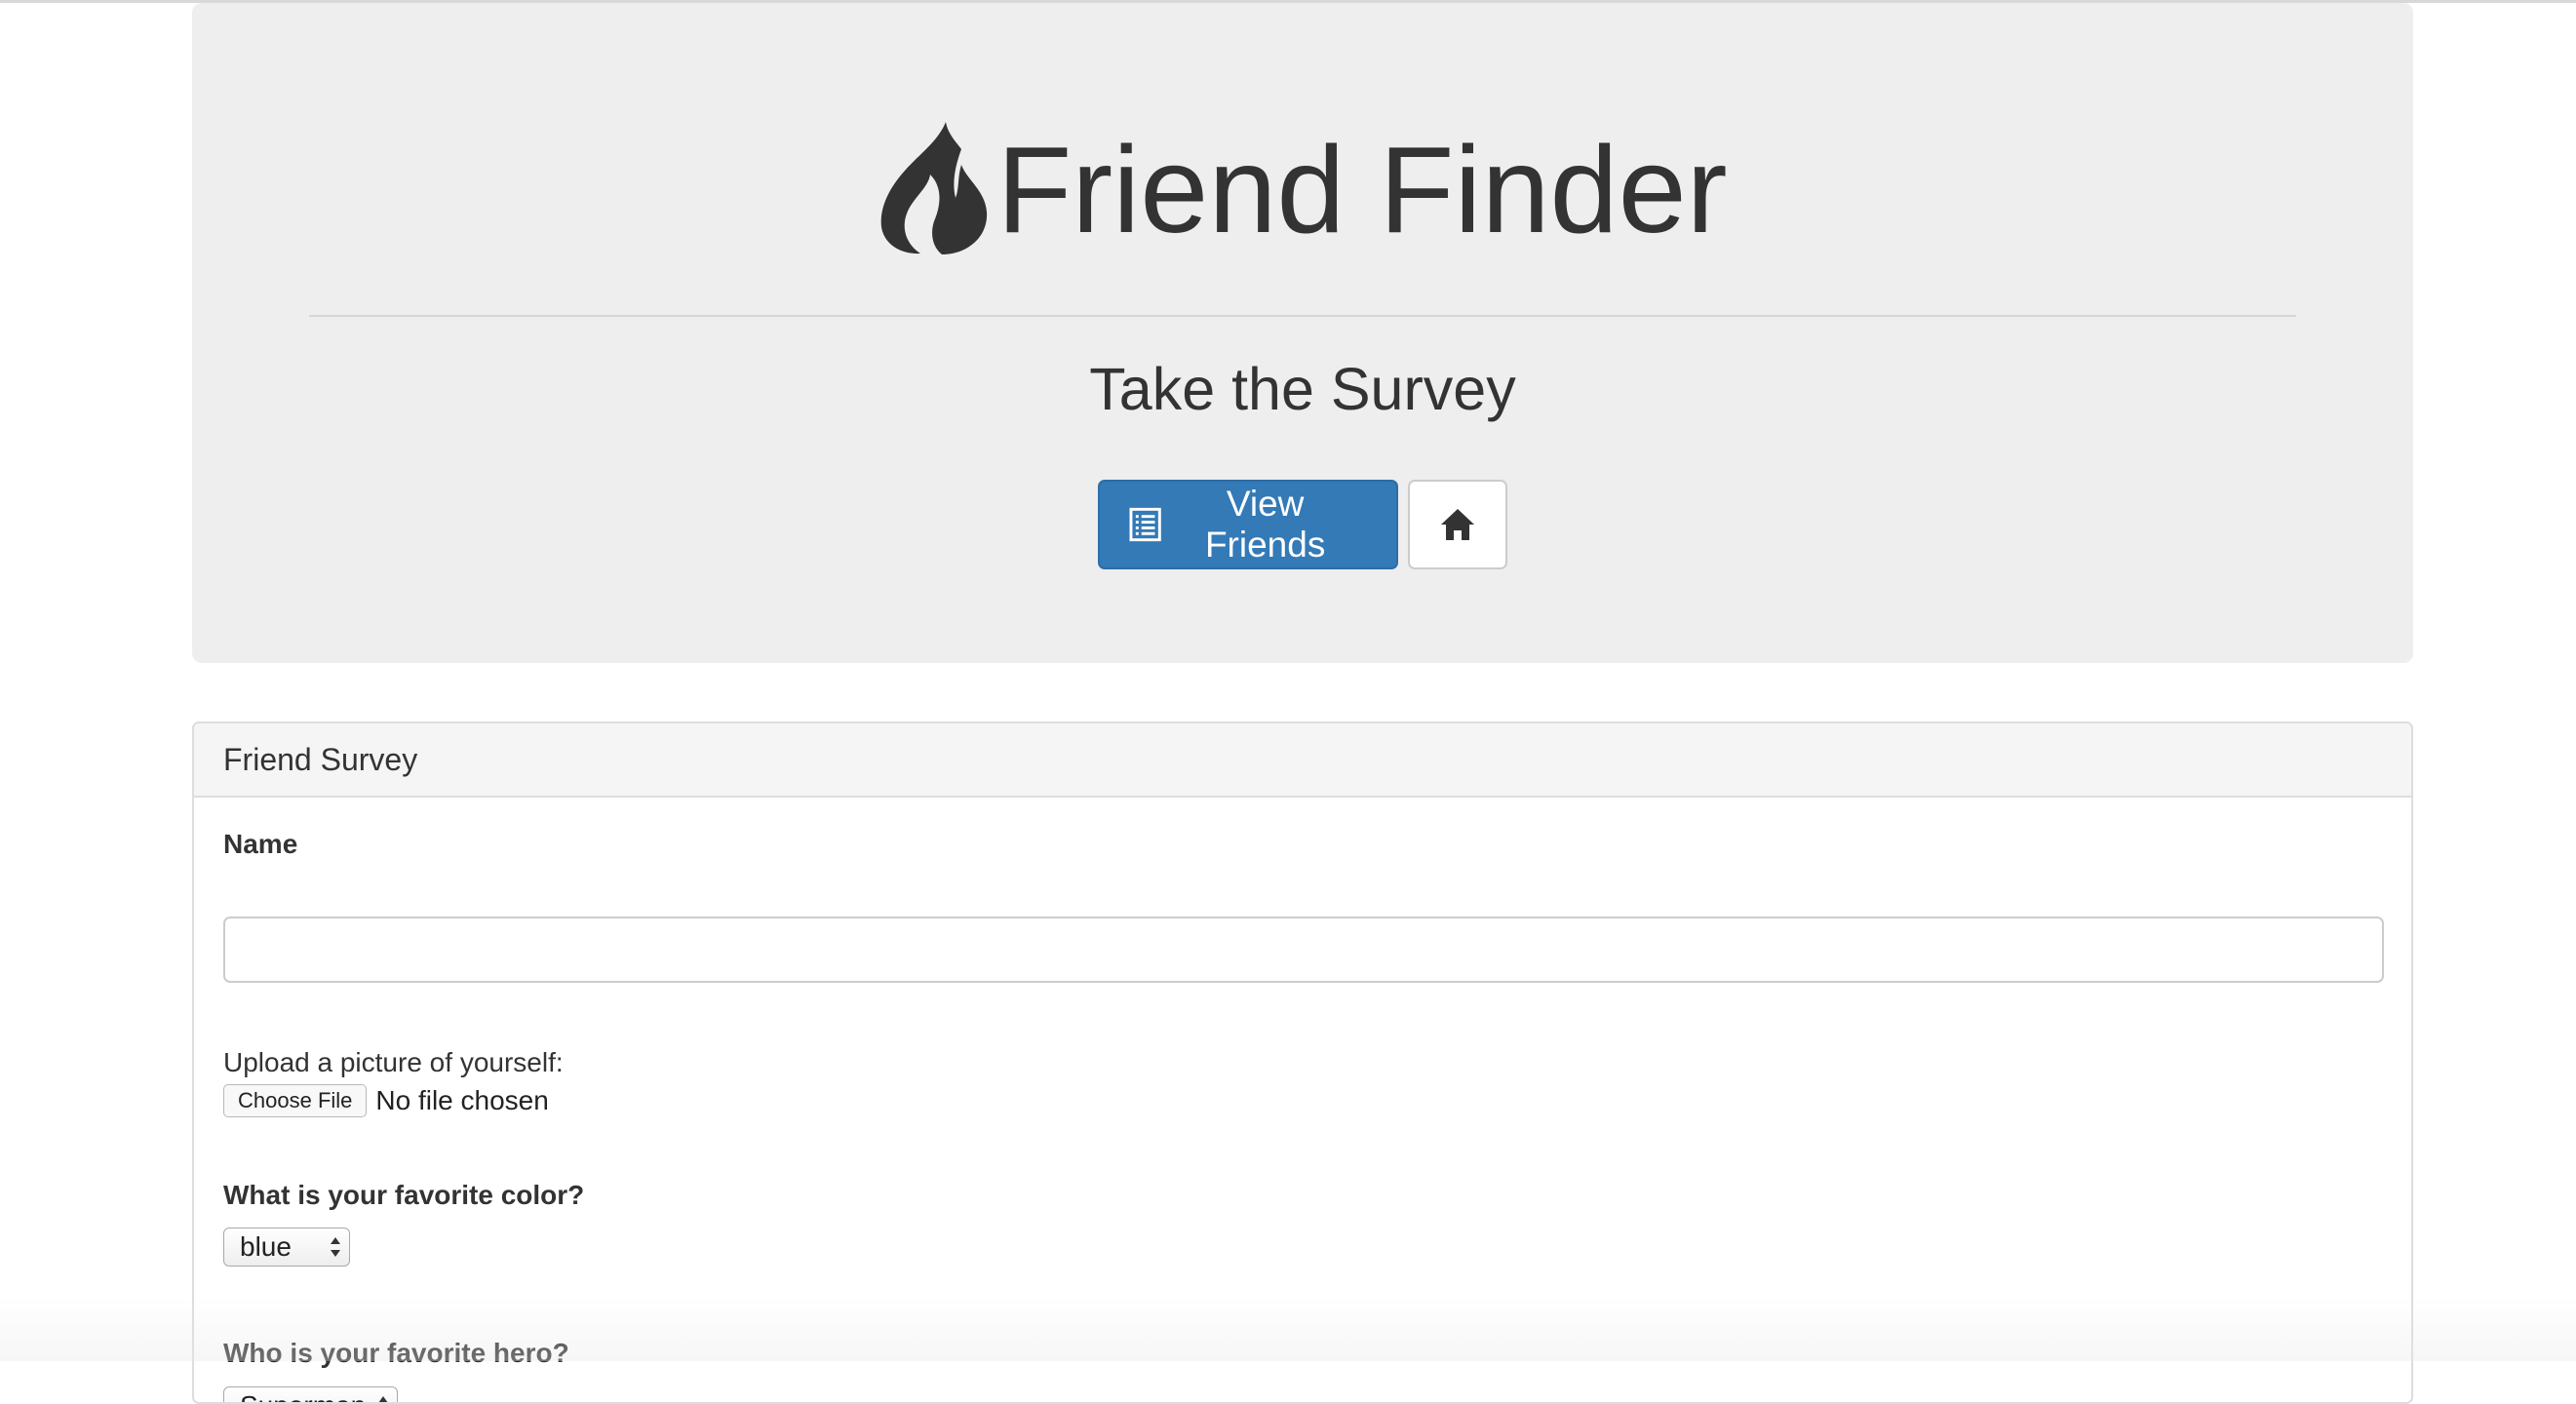  I want to click on view-friends-button: View Friends, so click(1248, 524).